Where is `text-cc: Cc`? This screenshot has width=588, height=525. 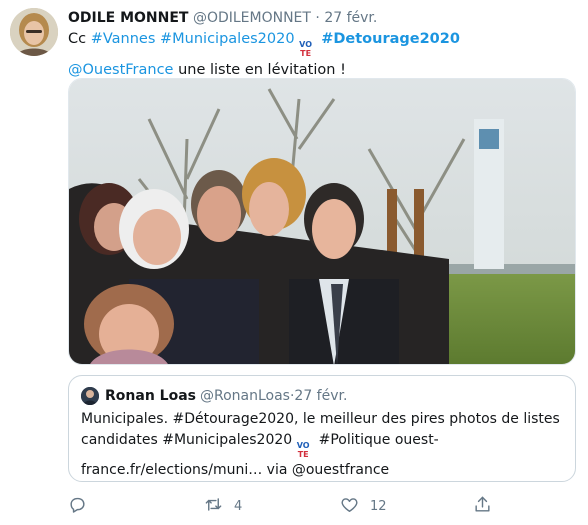
text-cc: Cc is located at coordinates (79, 39).